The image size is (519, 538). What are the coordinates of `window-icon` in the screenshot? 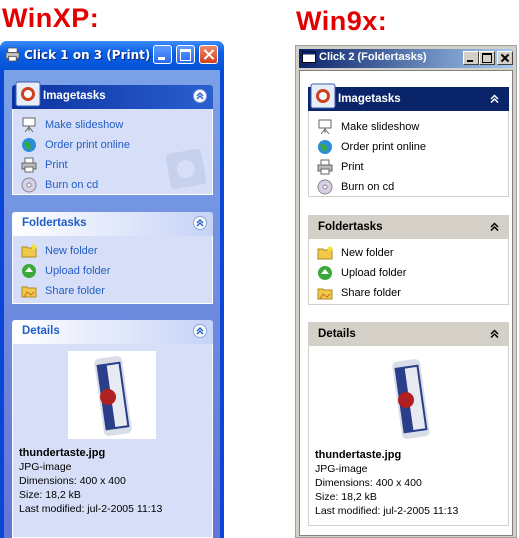 It's located at (309, 57).